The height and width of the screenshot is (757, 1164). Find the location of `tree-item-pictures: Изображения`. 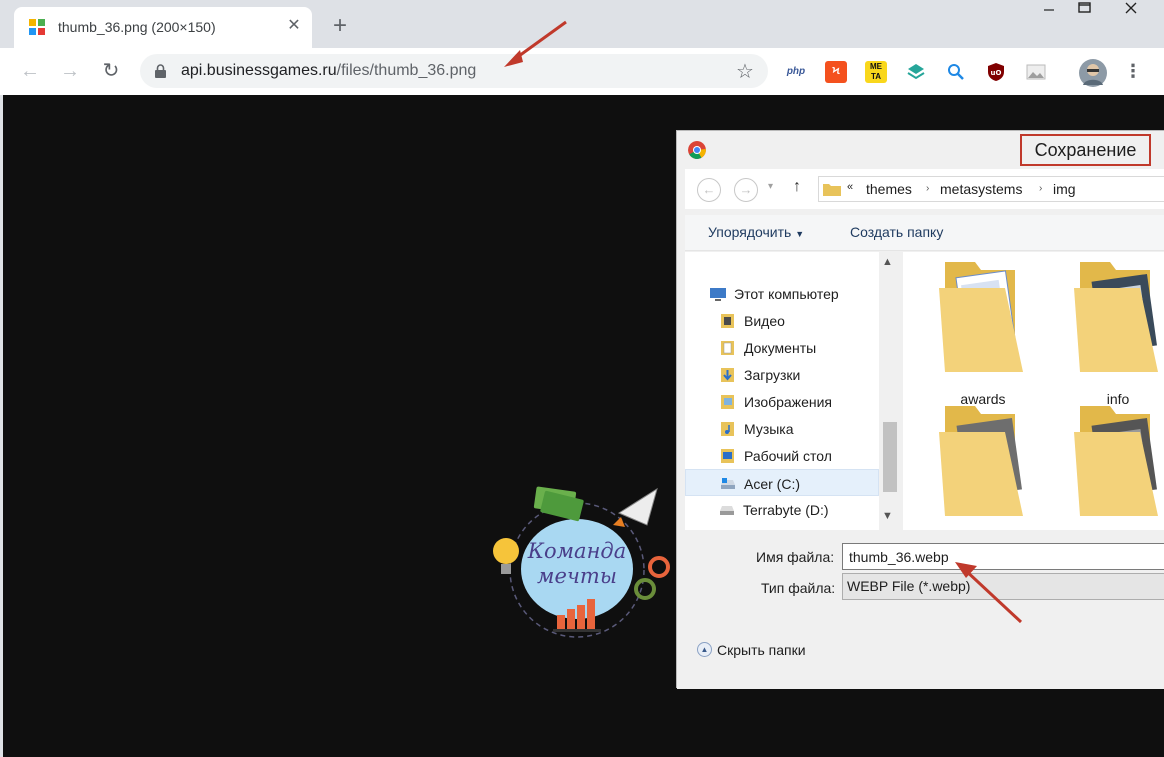

tree-item-pictures: Изображения is located at coordinates (782, 401).